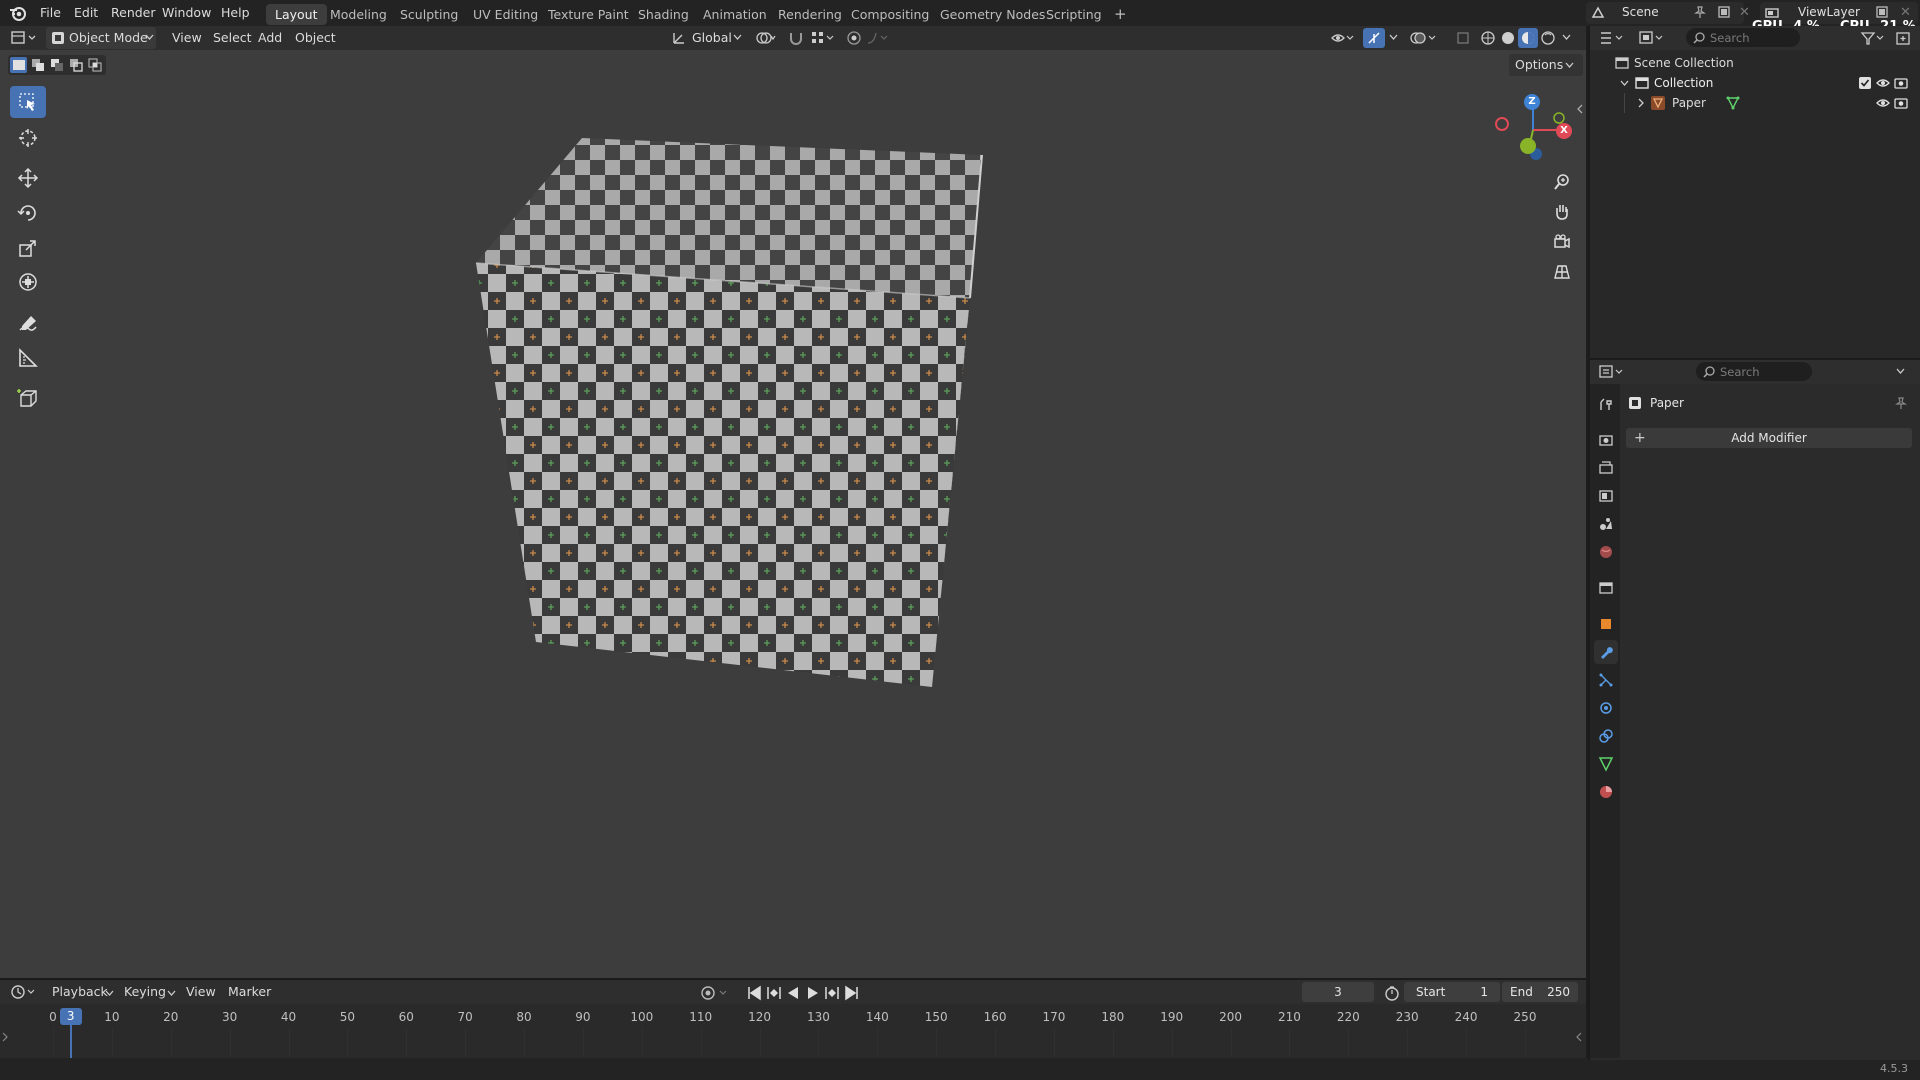  I want to click on measure-tool, so click(28, 358).